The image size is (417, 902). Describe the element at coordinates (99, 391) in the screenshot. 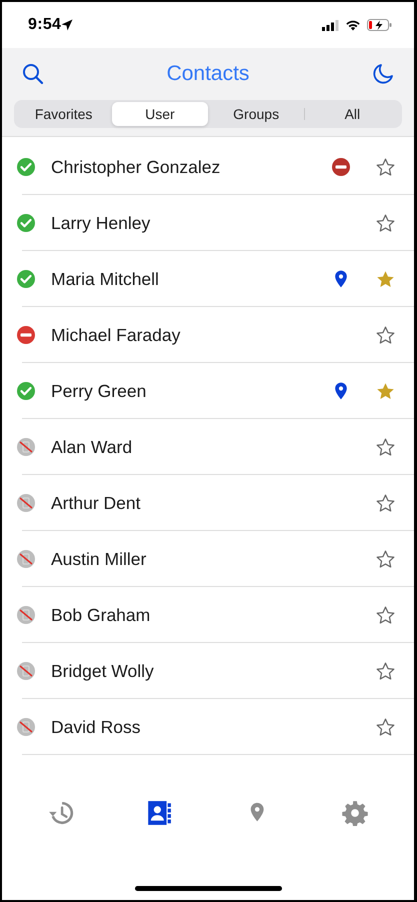

I see `contact-name: Perry Green` at that location.